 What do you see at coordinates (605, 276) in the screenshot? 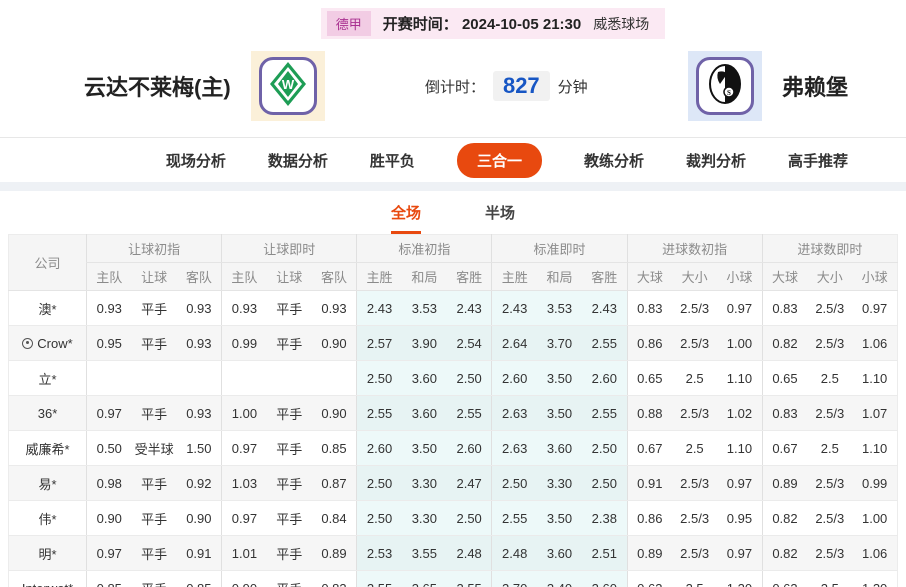
I see `sub-header-3-2: 客胜` at bounding box center [605, 276].